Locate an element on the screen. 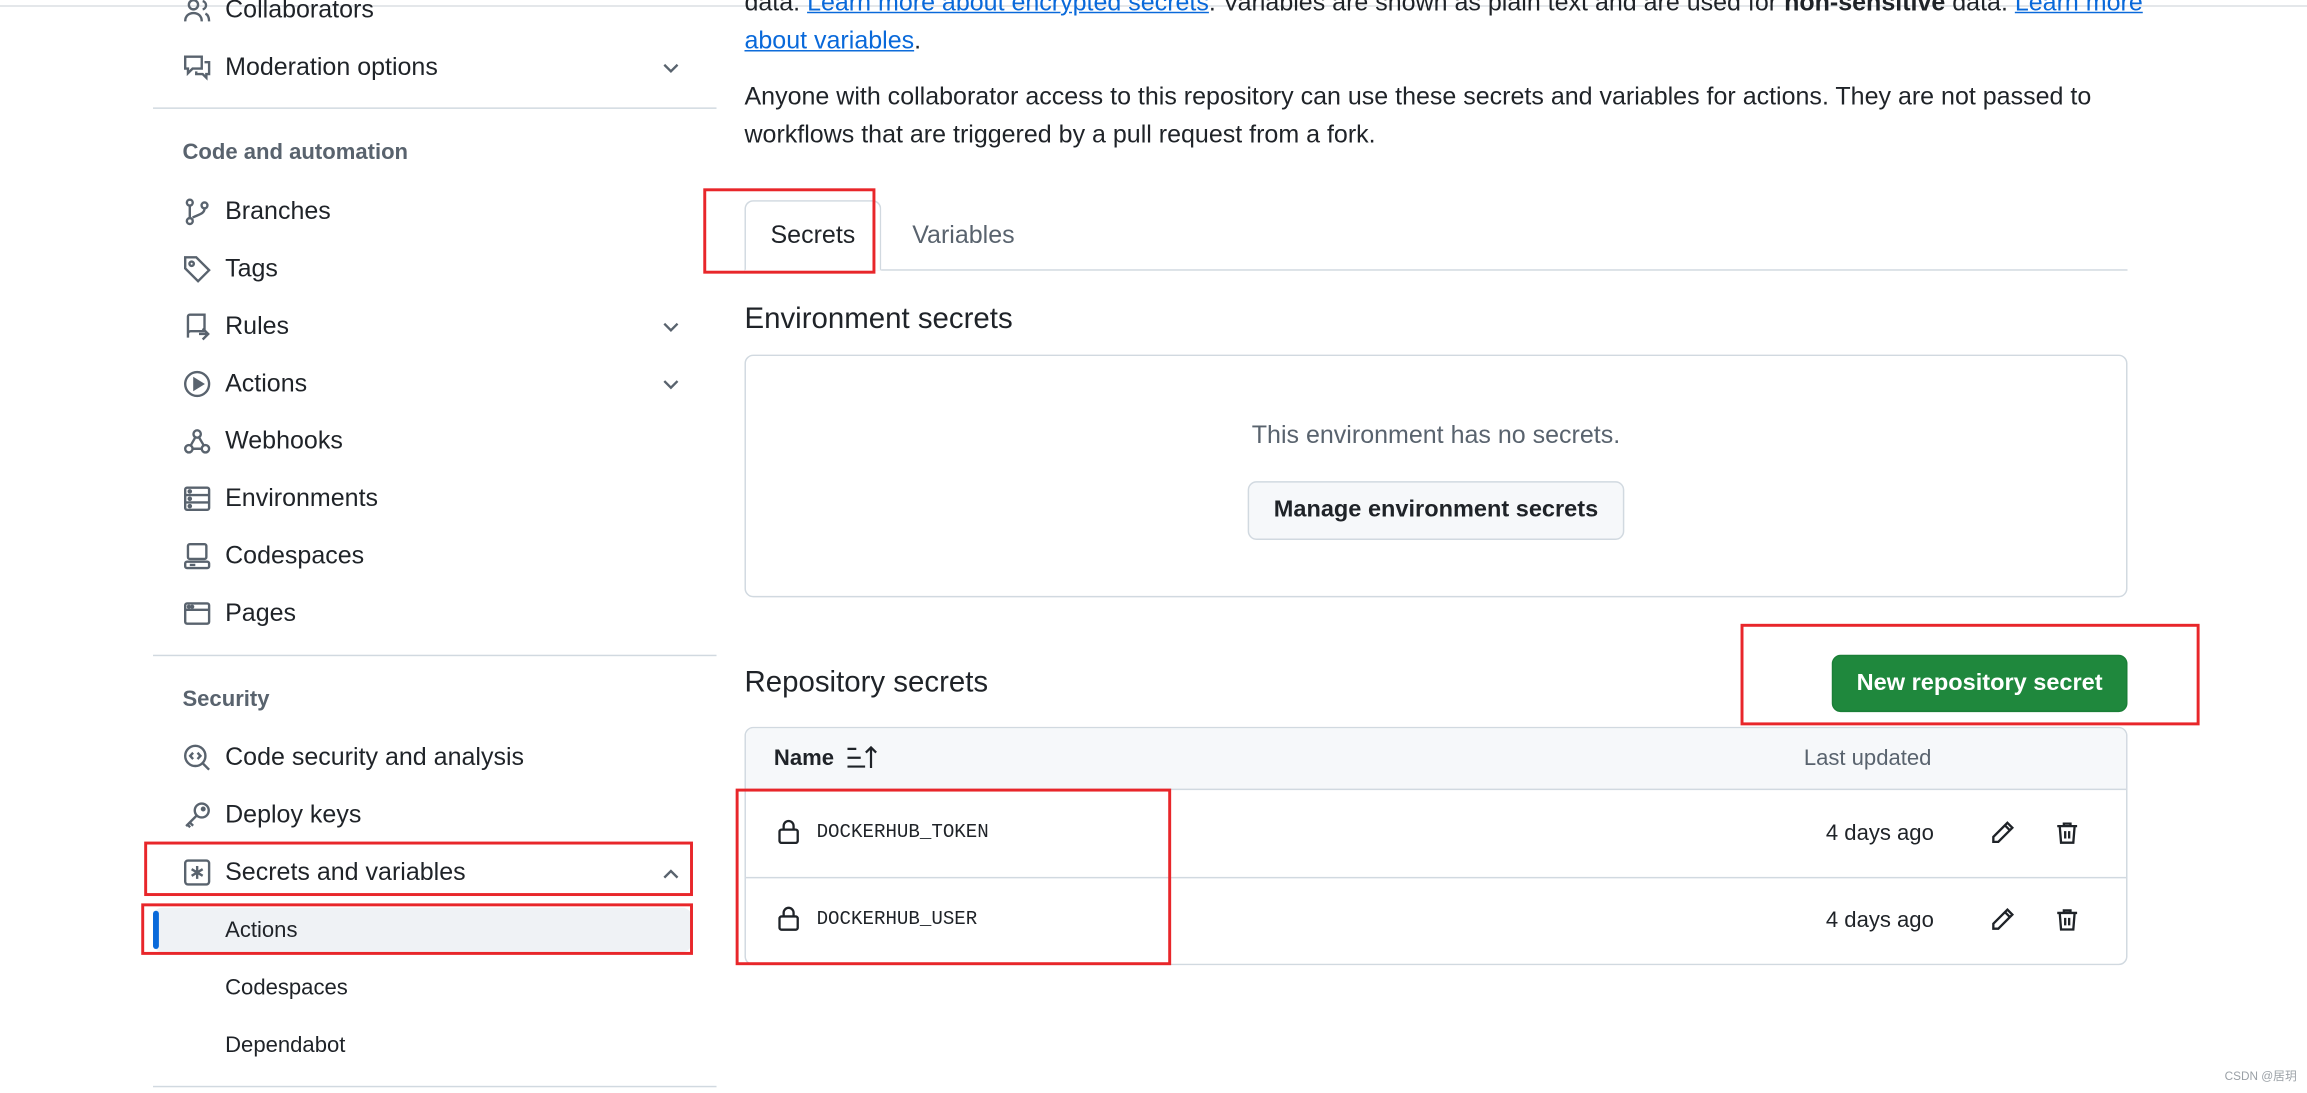  section-heading-security: Security is located at coordinates (226, 700).